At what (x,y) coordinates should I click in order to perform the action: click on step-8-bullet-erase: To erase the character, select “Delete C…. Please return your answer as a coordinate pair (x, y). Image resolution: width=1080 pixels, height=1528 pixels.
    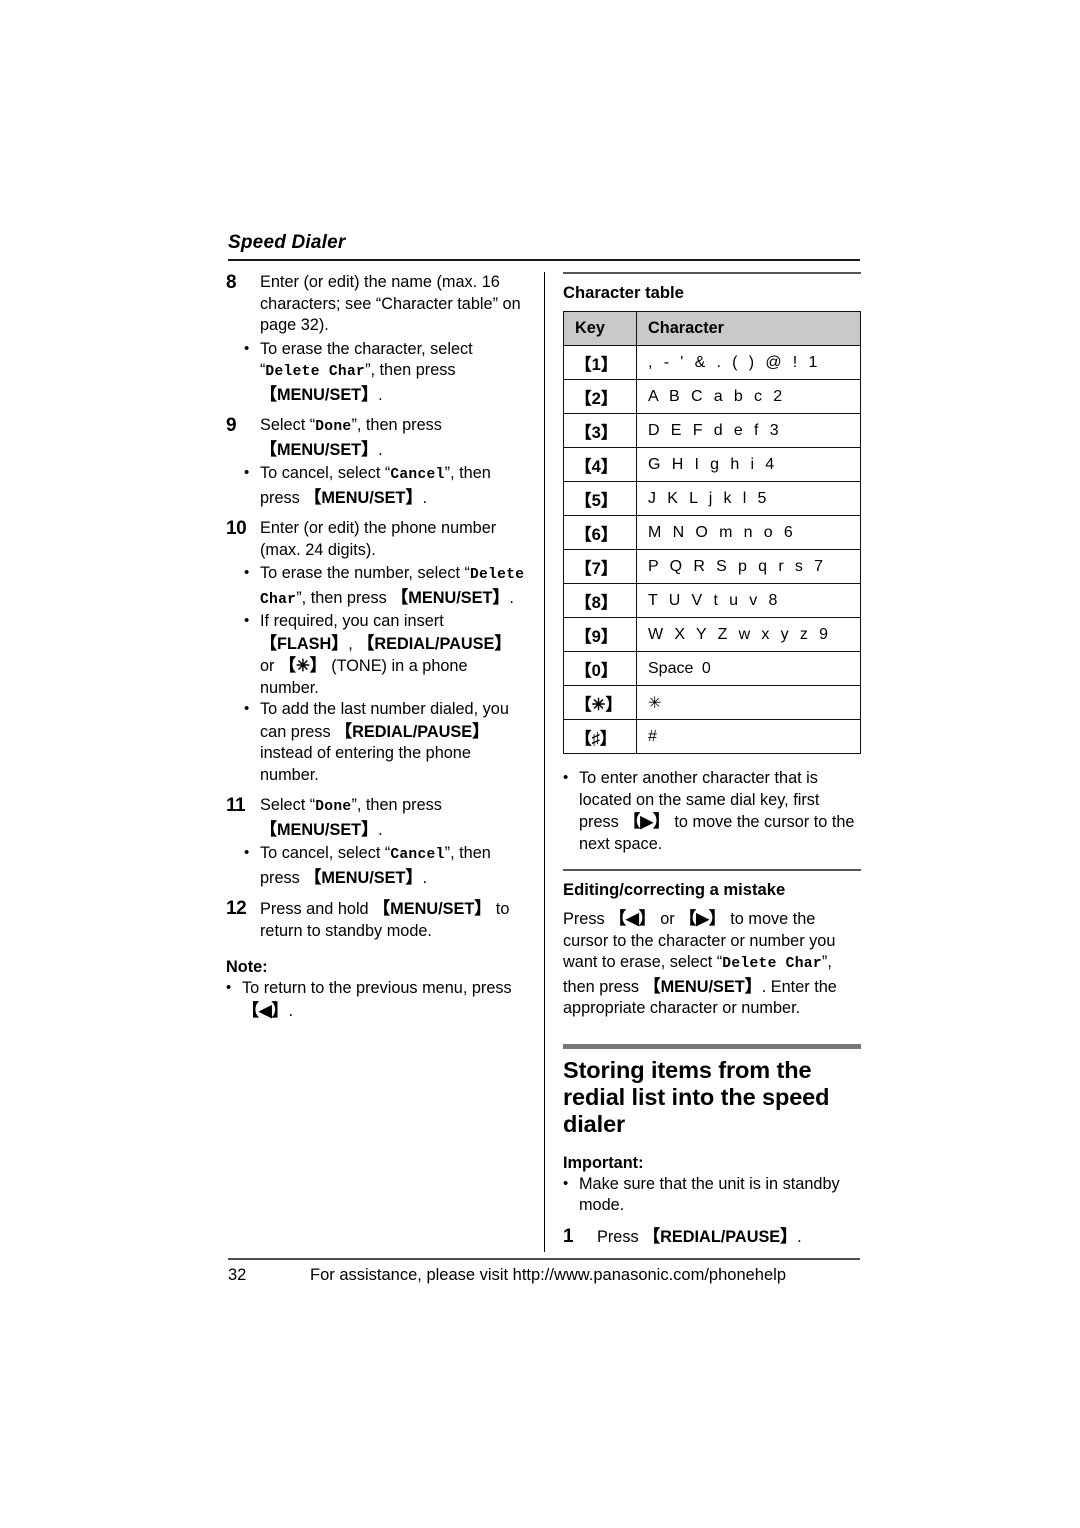
    Looking at the image, I should click on (385, 372).